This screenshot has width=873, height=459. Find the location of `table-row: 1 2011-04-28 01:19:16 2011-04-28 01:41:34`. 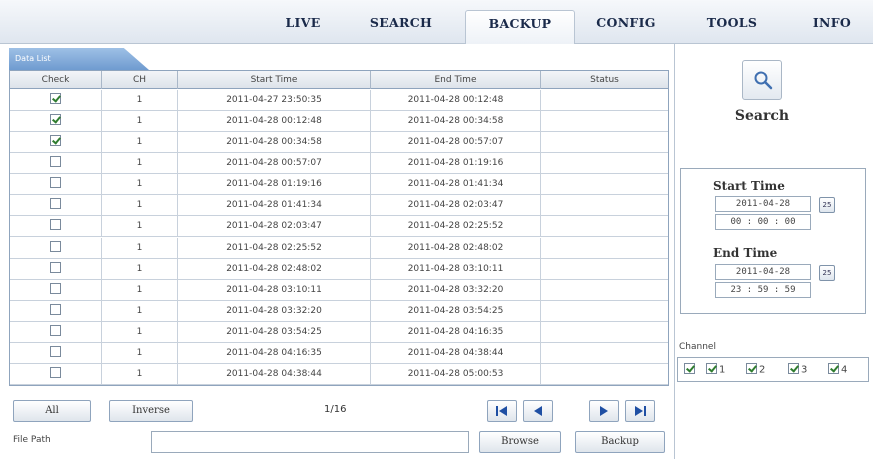

table-row: 1 2011-04-28 01:19:16 2011-04-28 01:41:34 is located at coordinates (339, 185).